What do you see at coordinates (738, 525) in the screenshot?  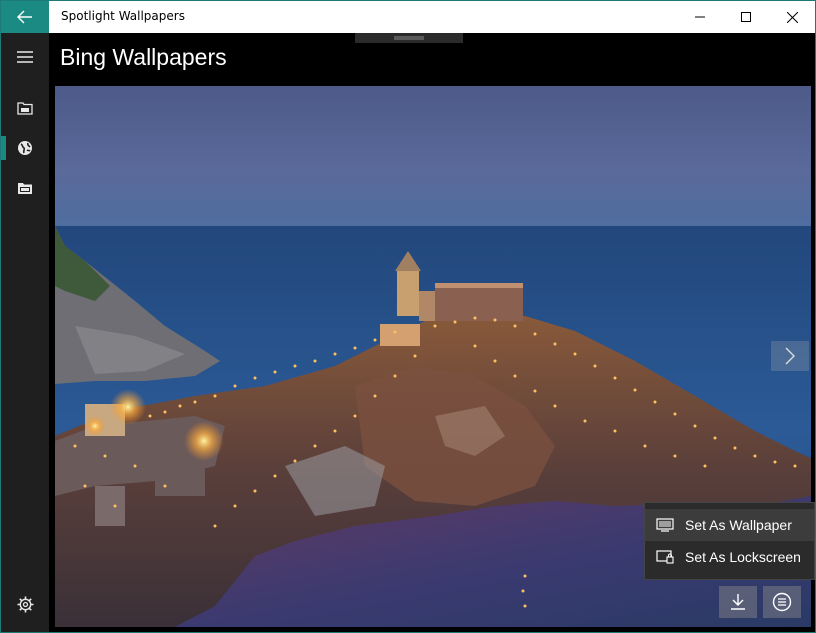 I see `menu-item-label: Set As Wallpaper` at bounding box center [738, 525].